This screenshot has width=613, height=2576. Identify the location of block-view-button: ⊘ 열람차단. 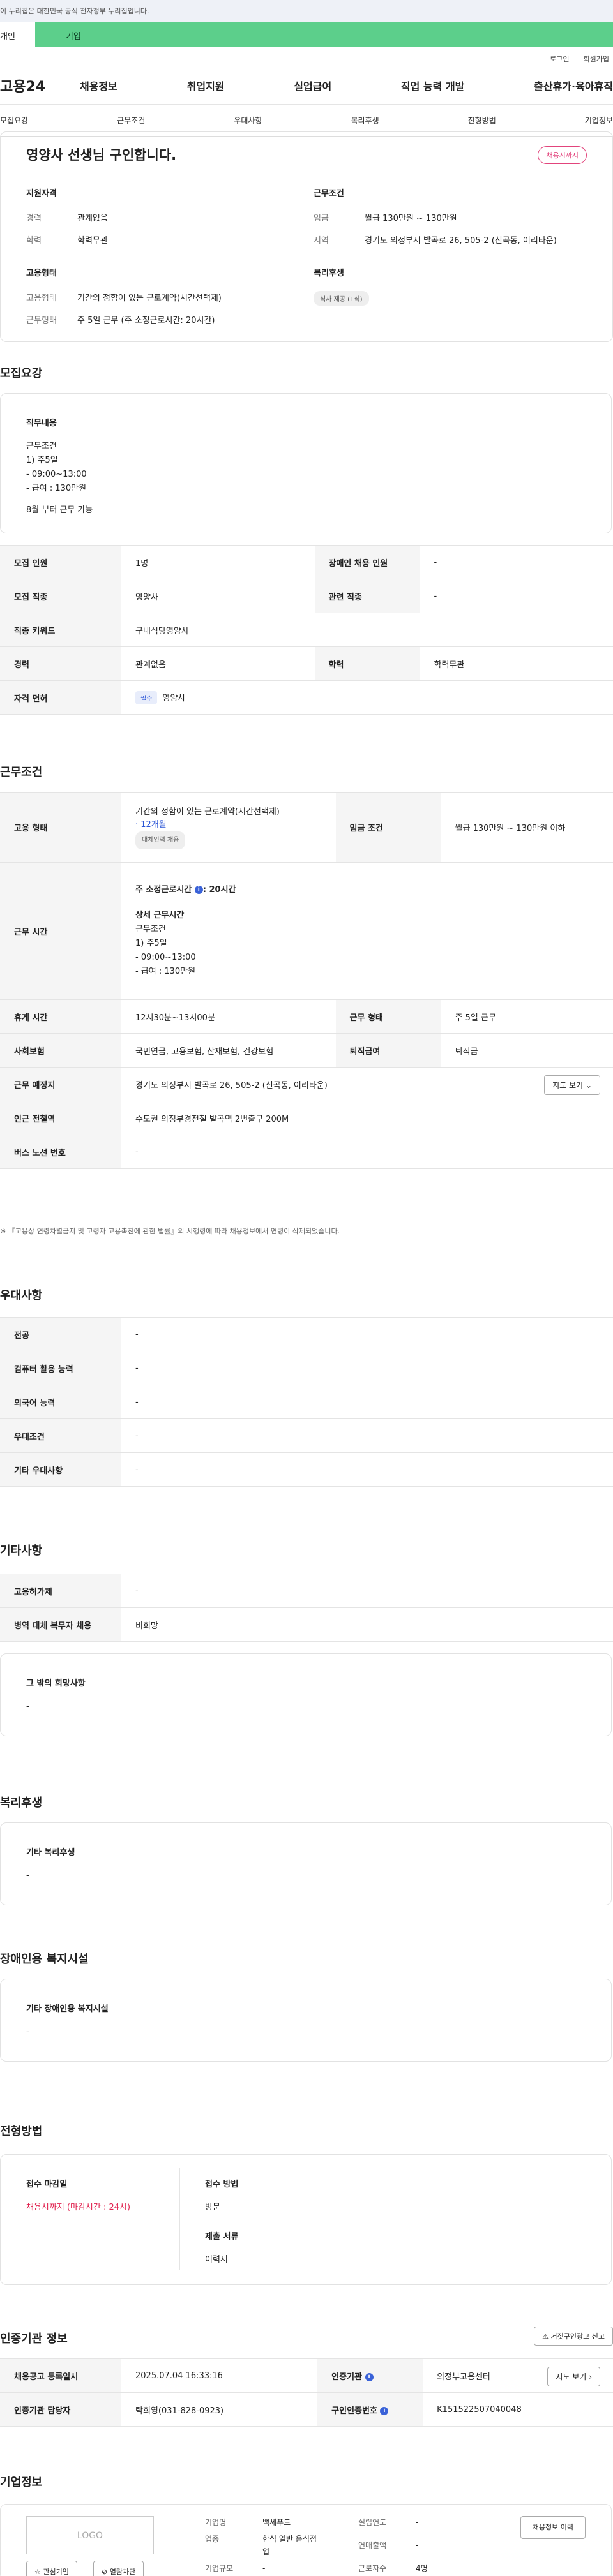
(119, 2568).